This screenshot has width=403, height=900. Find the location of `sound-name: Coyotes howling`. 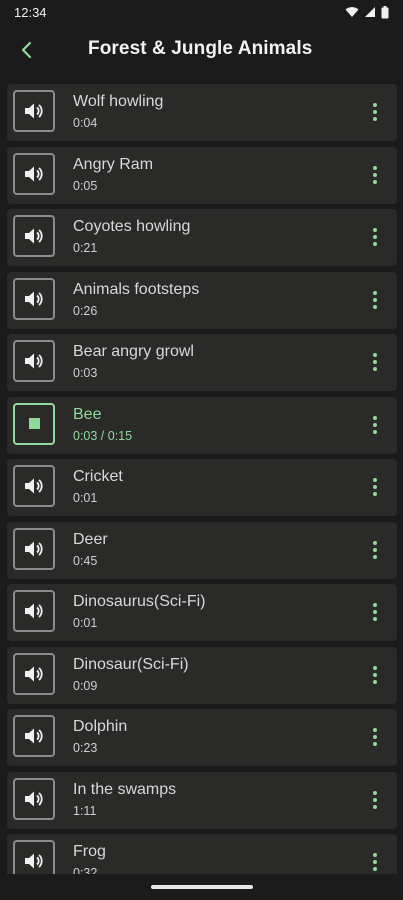

sound-name: Coyotes howling is located at coordinates (132, 226).